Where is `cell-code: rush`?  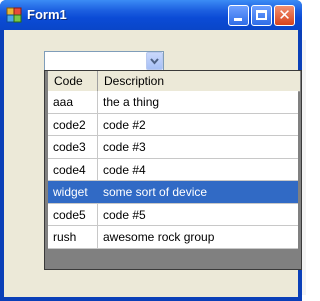 cell-code: rush is located at coordinates (73, 237).